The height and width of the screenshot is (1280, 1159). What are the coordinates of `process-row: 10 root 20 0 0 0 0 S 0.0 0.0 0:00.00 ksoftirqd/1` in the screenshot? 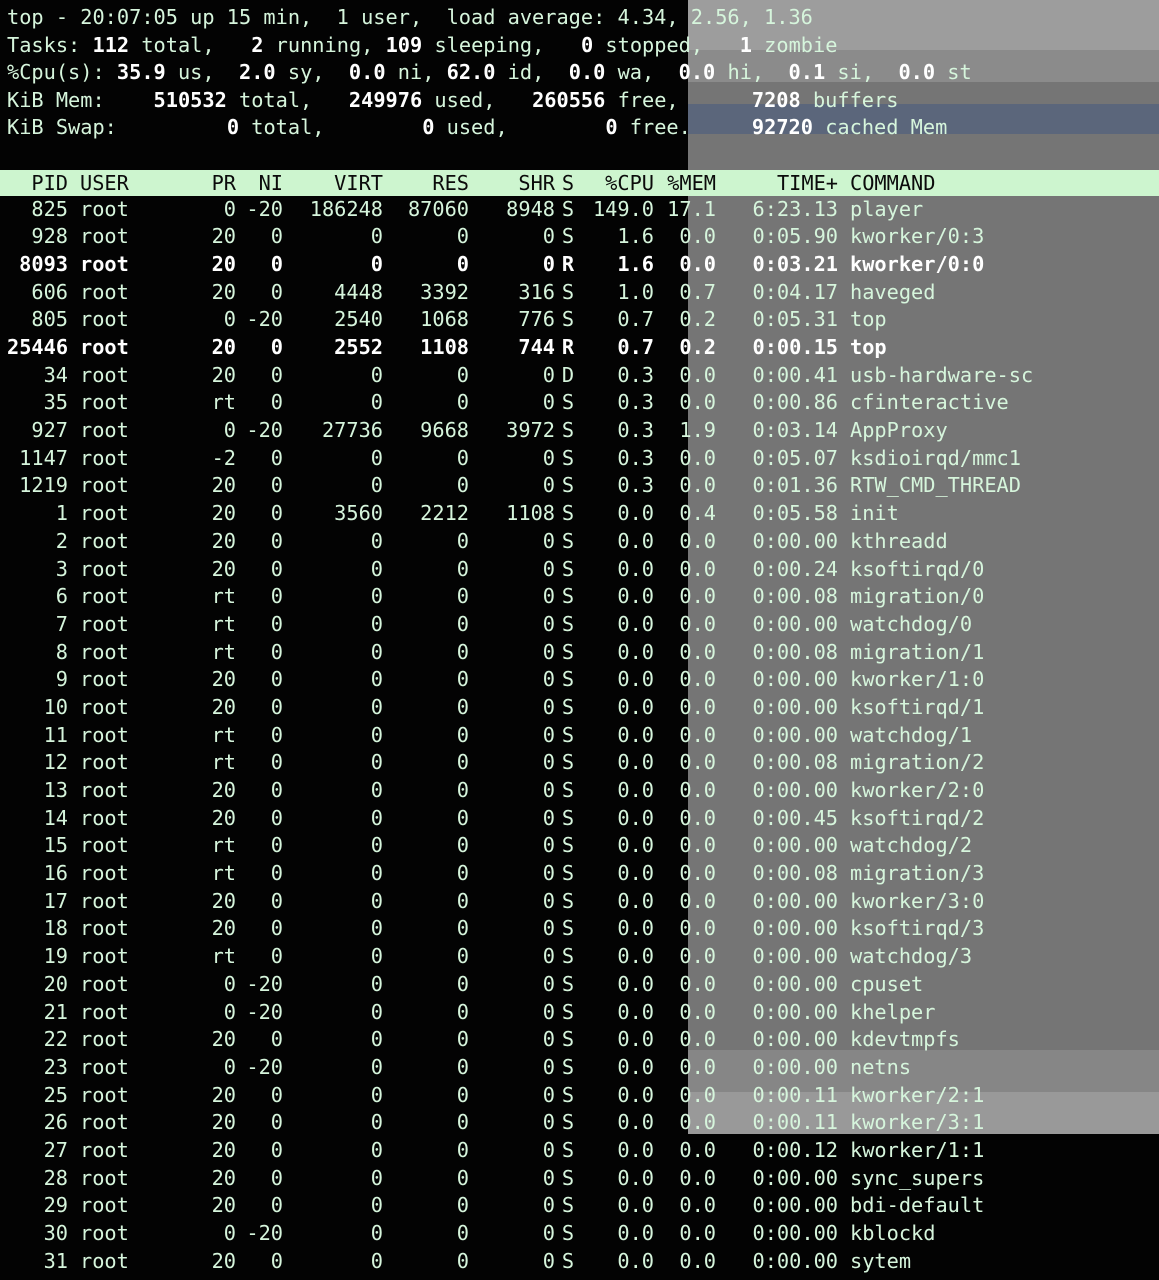 It's located at (579, 708).